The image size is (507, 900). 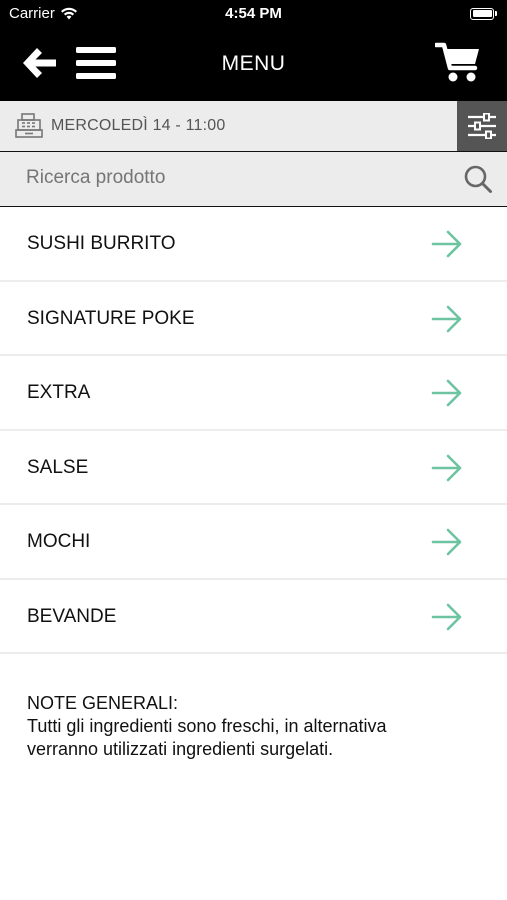 What do you see at coordinates (103, 703) in the screenshot?
I see `notes-heading: NOTE GENERALI:` at bounding box center [103, 703].